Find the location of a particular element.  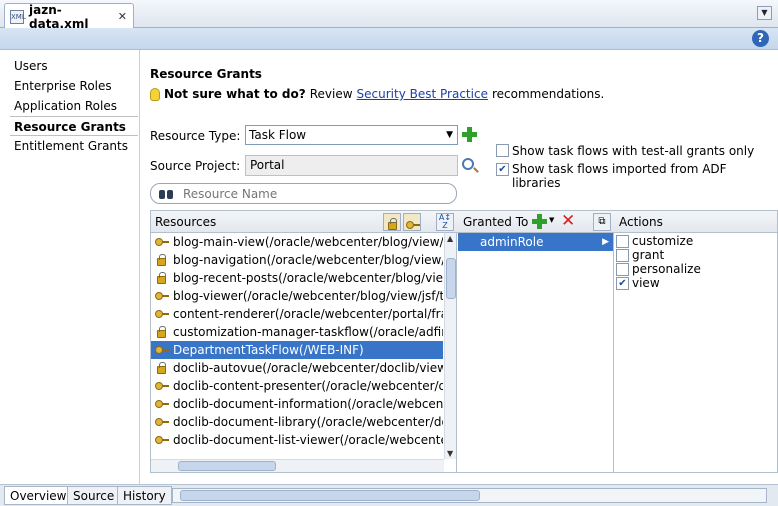

resource-row-selected: DepartmentTaskFlow(/WEB-INF) is located at coordinates (297, 350).